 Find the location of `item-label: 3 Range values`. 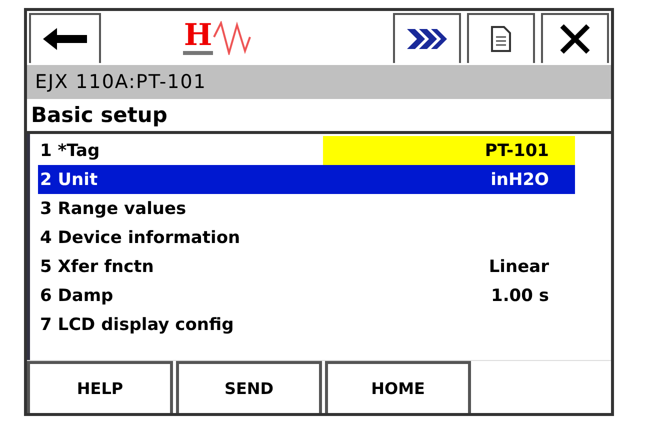

item-label: 3 Range values is located at coordinates (112, 208).